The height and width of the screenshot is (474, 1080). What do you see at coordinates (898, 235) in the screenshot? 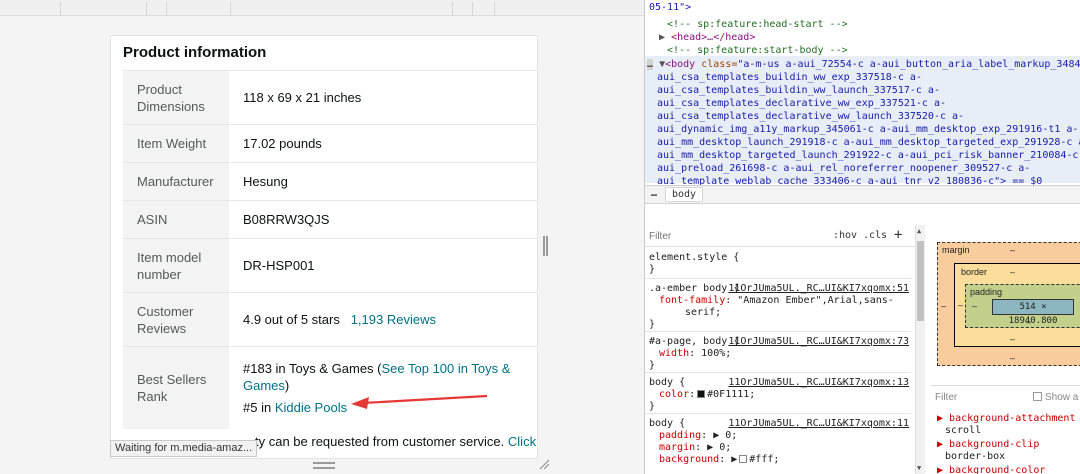
I see `new-rule-button: +` at bounding box center [898, 235].